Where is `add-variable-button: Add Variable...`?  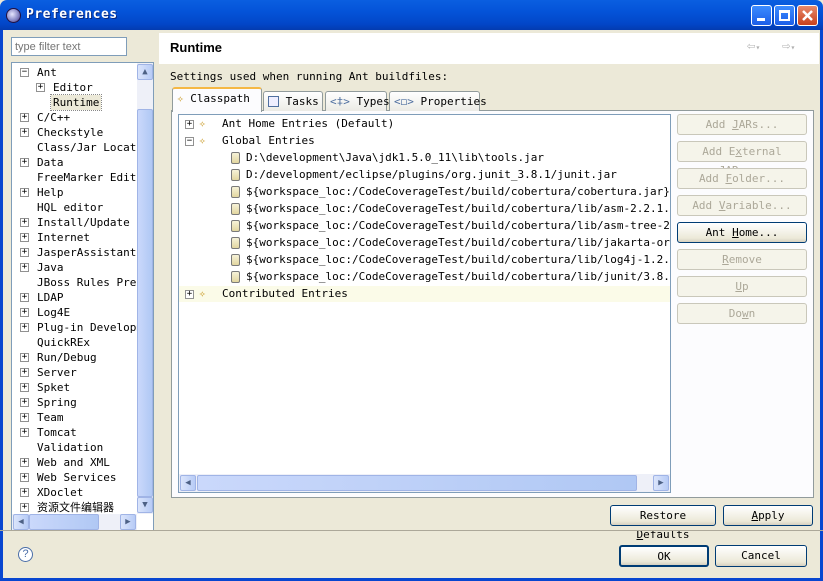
add-variable-button: Add Variable... is located at coordinates (742, 205).